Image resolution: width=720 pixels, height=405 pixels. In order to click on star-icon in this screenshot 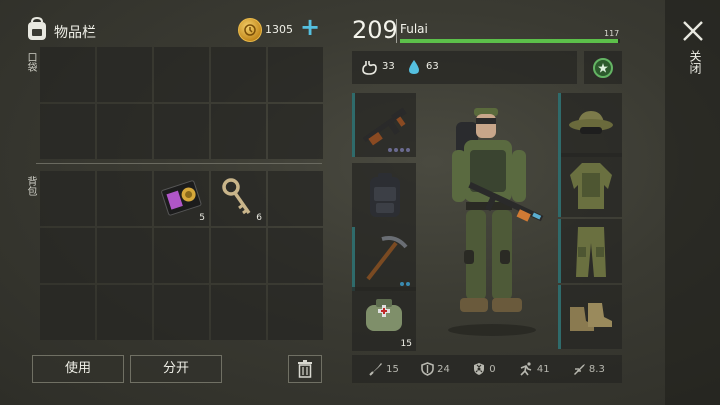, I will do `click(603, 67)`.